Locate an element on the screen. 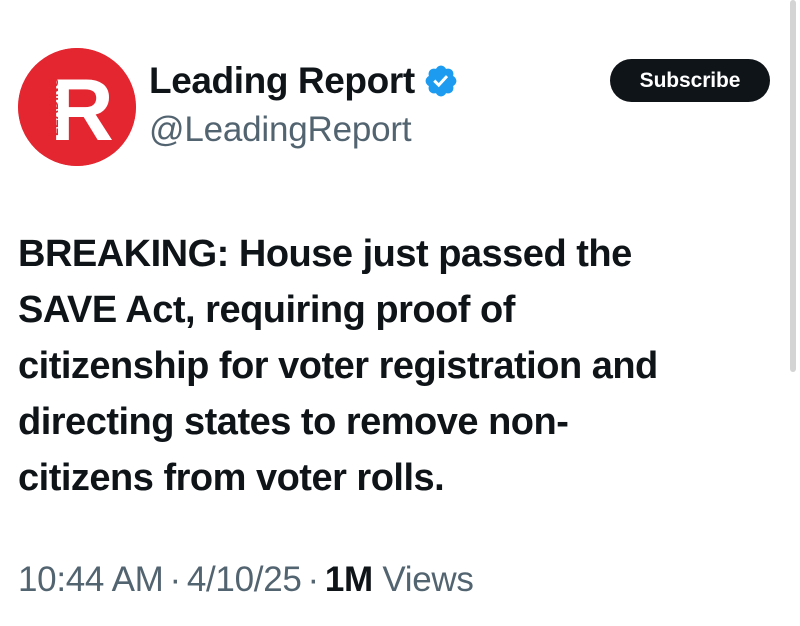 The width and height of the screenshot is (800, 626). account-names: Leading Report @LeadingReport is located at coordinates (304, 103).